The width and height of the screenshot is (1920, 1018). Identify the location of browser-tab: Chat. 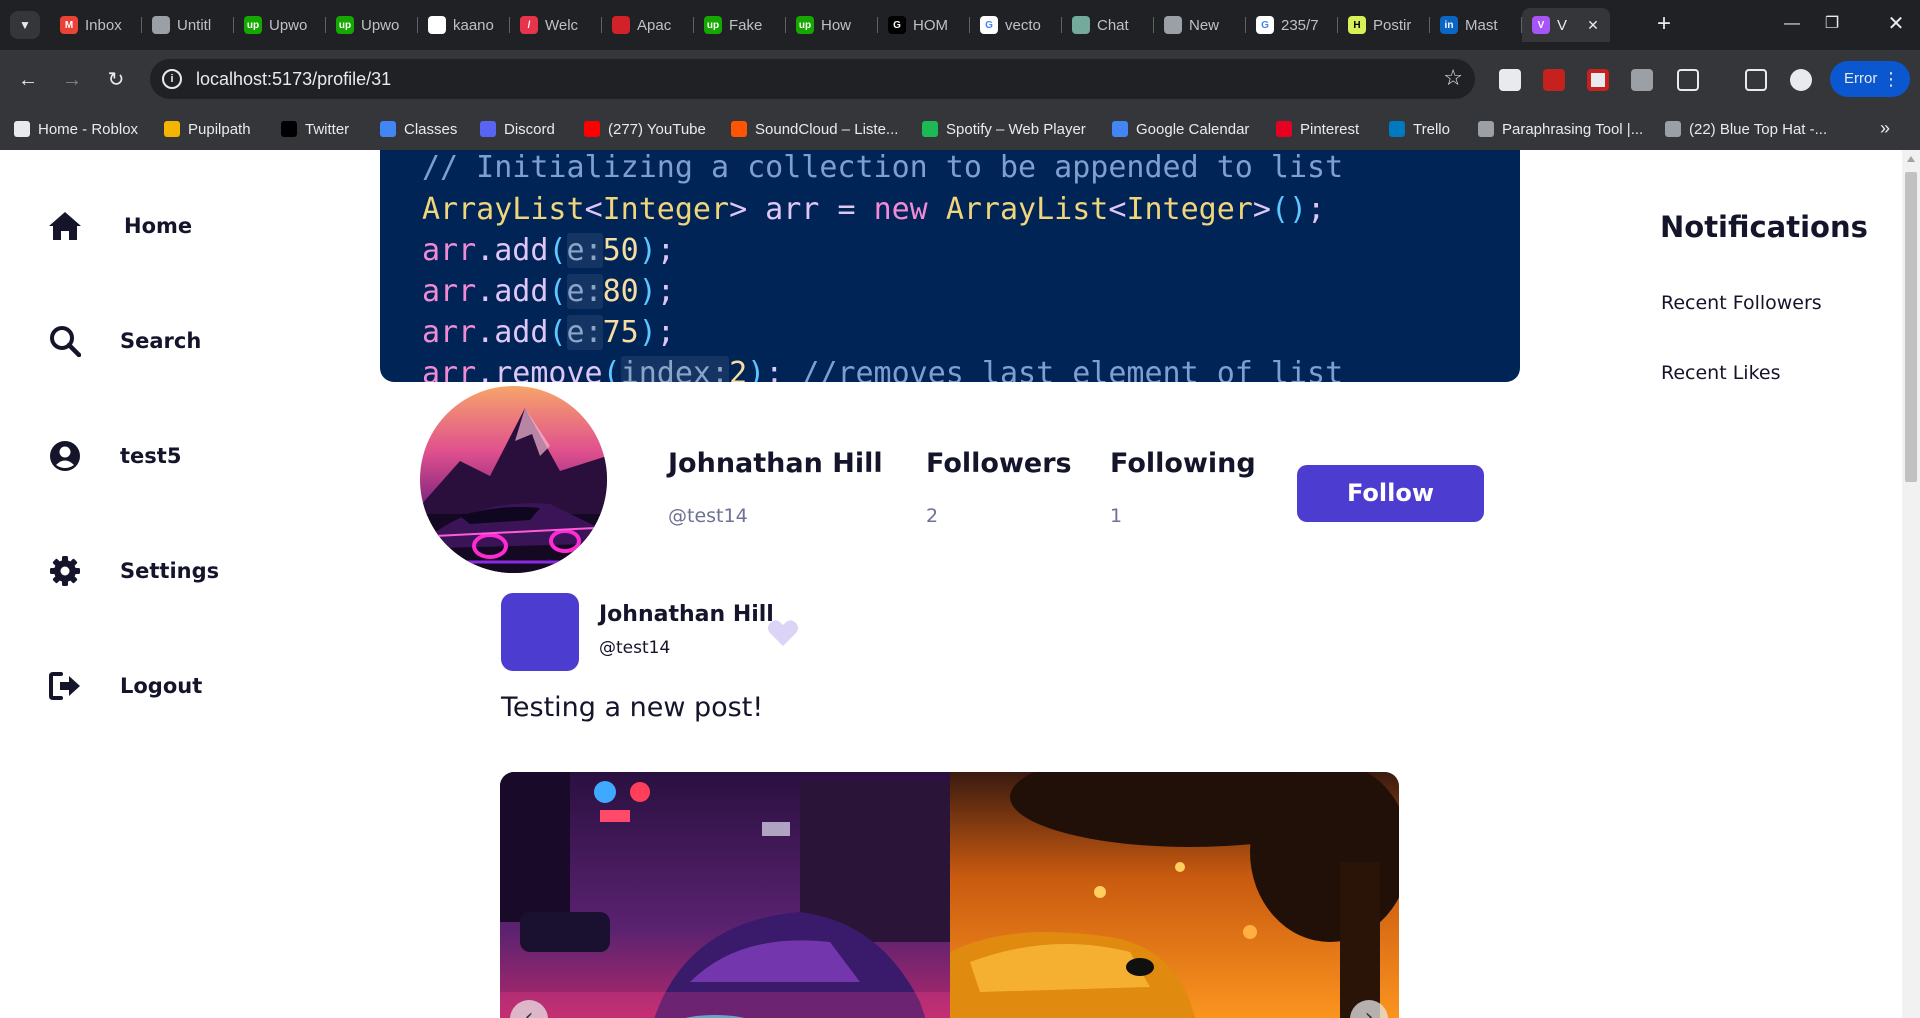
(1108, 25).